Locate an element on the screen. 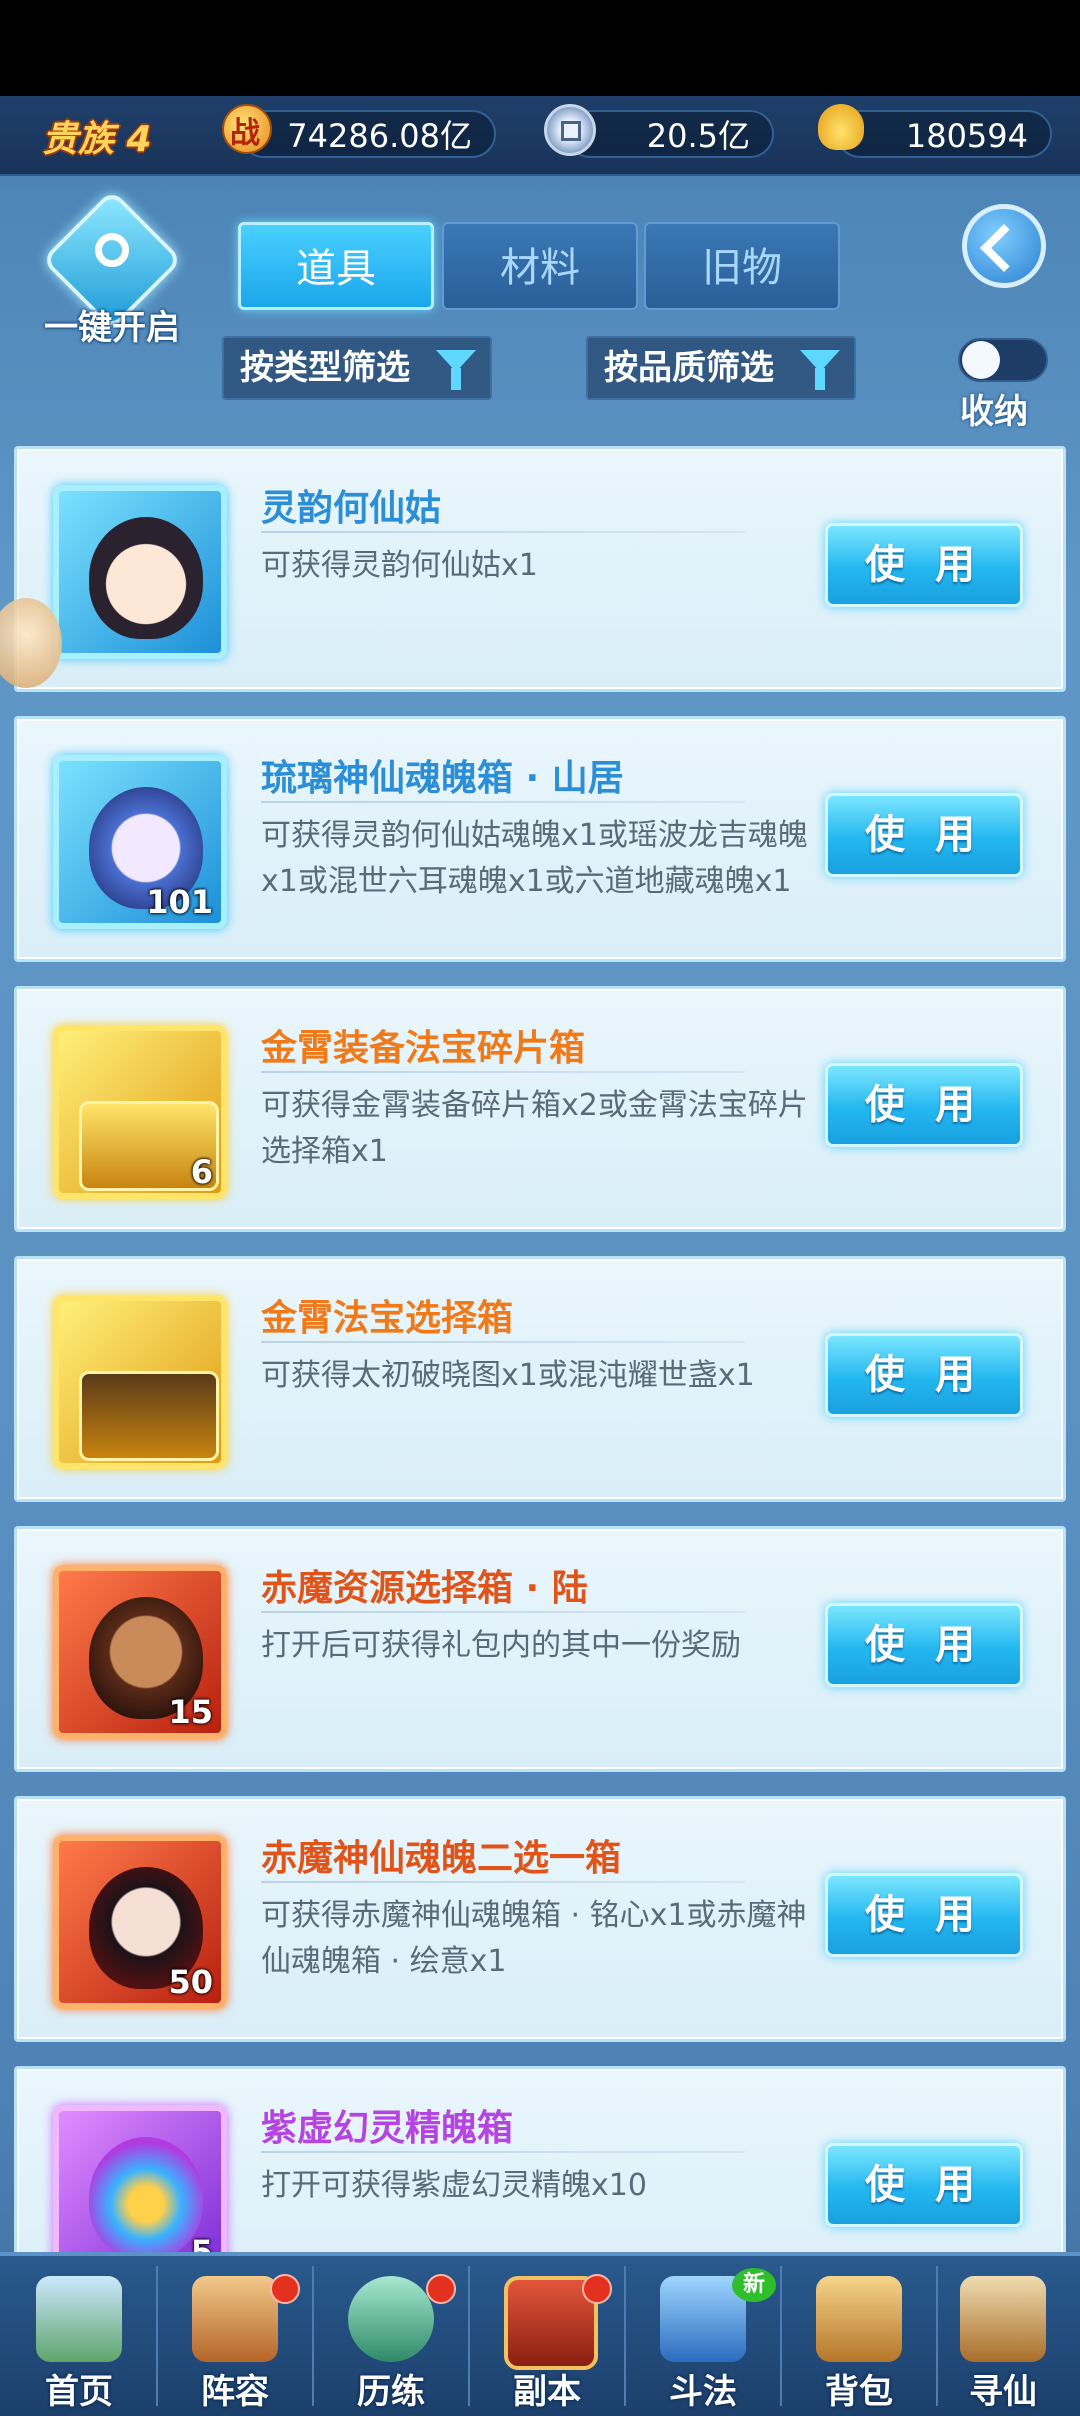 The width and height of the screenshot is (1080, 2416). one-key-open-button: 一键开启 is located at coordinates (110, 268).